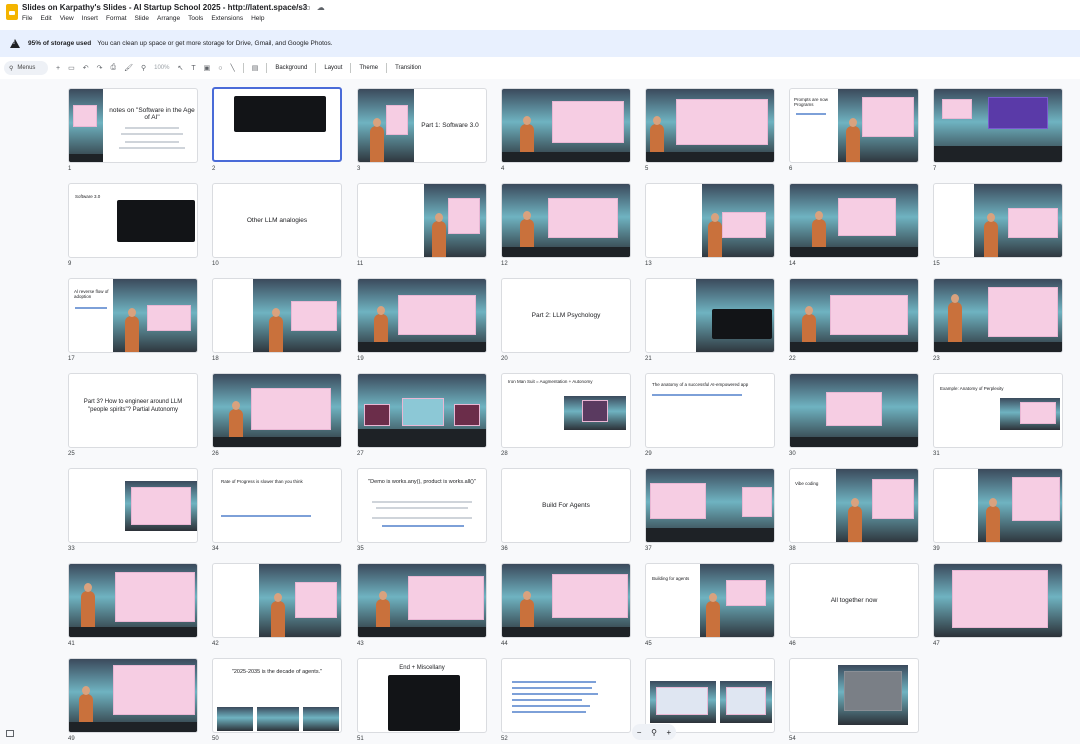 This screenshot has width=1080, height=744. Describe the element at coordinates (12, 12) in the screenshot. I see `slides-app-icon` at that location.